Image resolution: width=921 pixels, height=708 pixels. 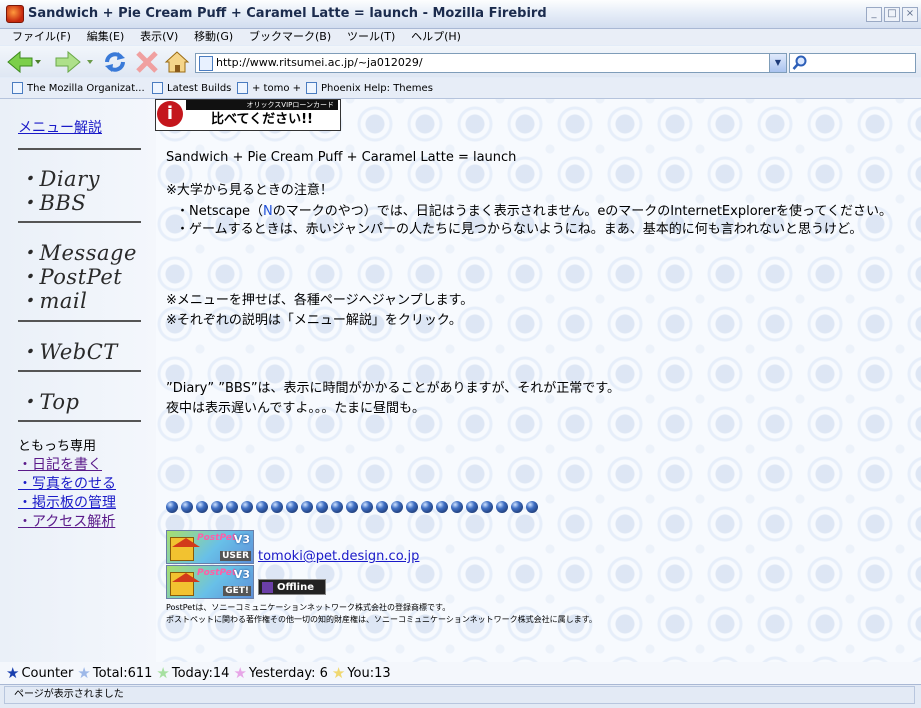 I want to click on menu-note-2: ※それぞれの説明は「メニュー解説」をクリック。, so click(x=314, y=320).